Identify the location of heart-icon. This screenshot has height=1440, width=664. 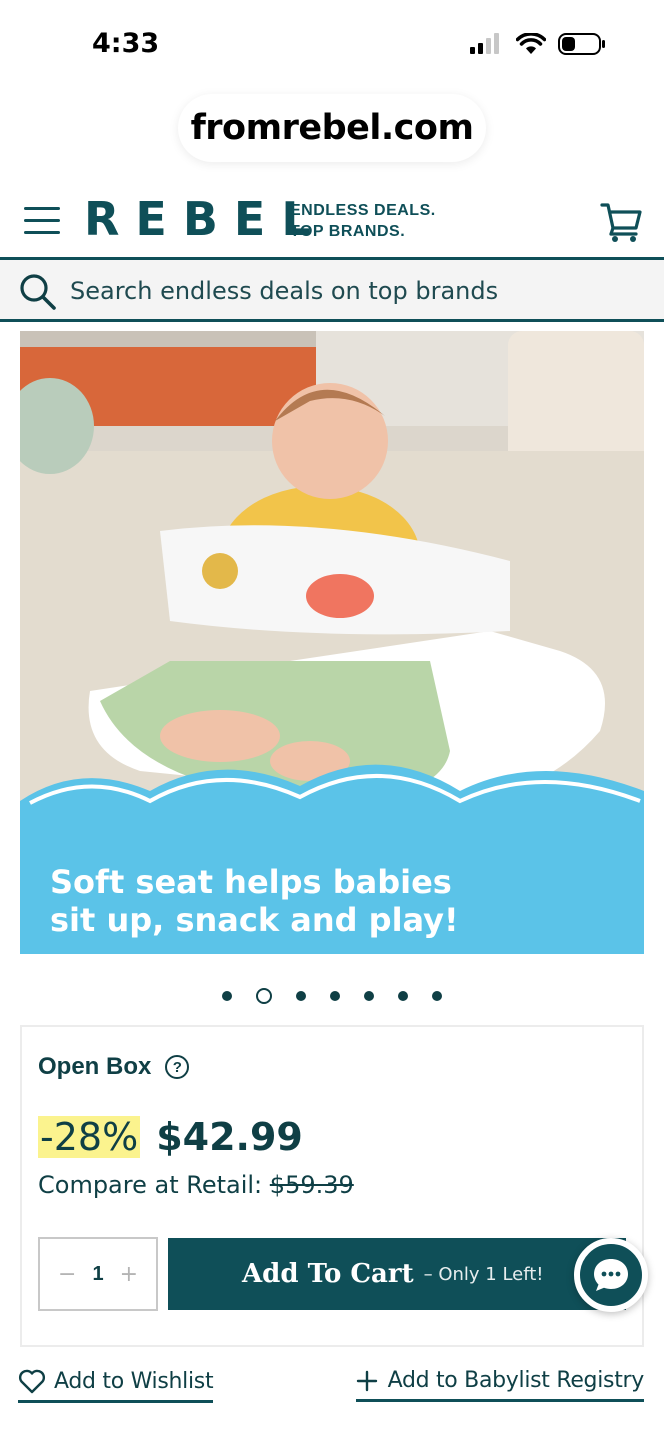
(32, 1381).